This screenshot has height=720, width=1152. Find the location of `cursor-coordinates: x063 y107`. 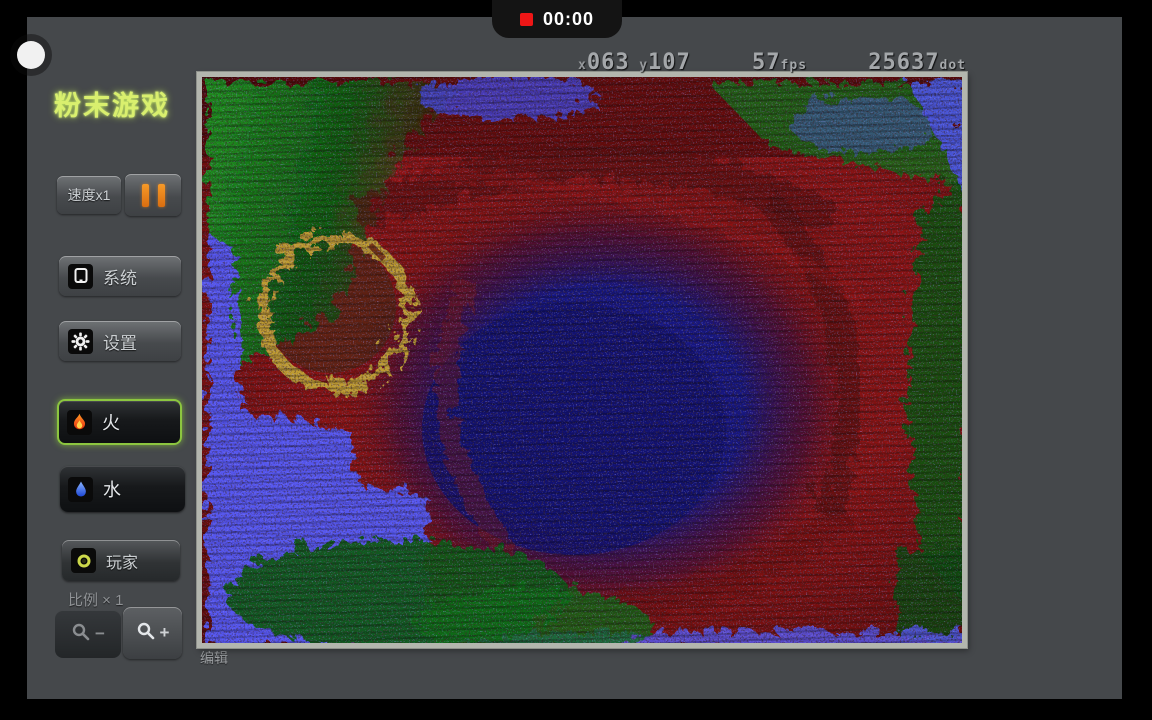

cursor-coordinates: x063 y107 is located at coordinates (634, 62).